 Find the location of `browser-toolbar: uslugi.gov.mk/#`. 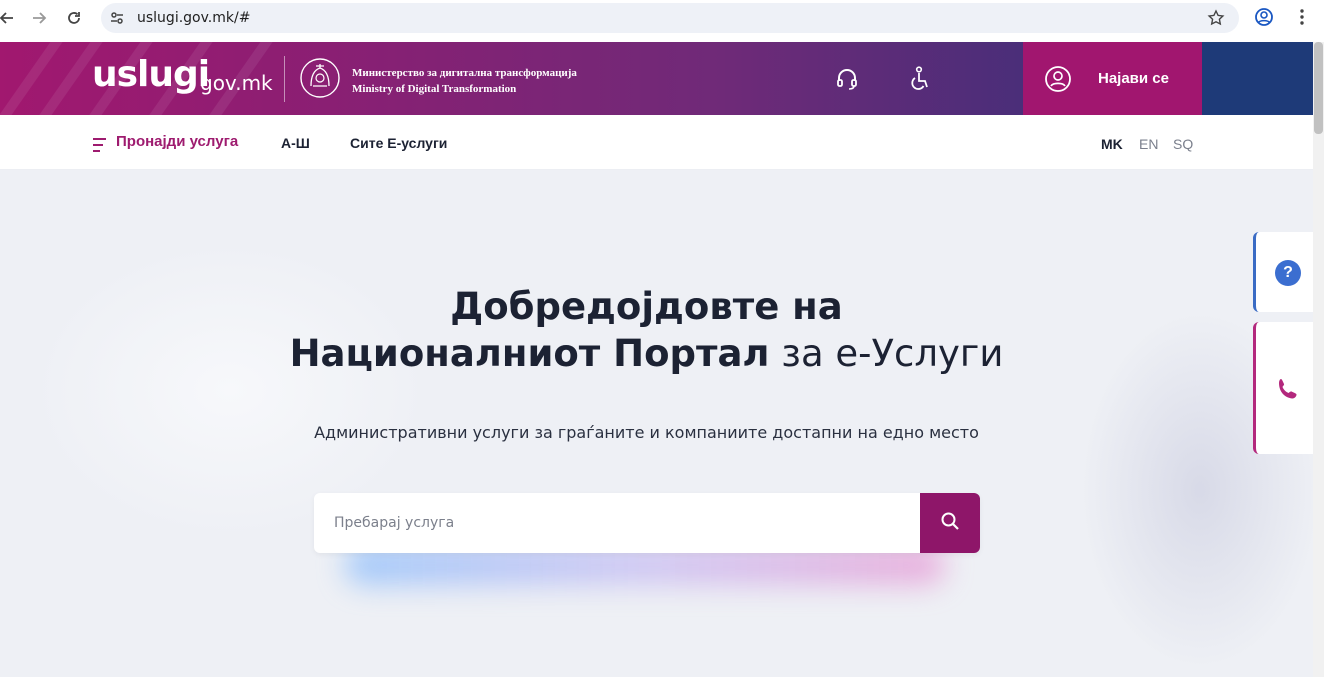

browser-toolbar: uslugi.gov.mk/# is located at coordinates (662, 18).